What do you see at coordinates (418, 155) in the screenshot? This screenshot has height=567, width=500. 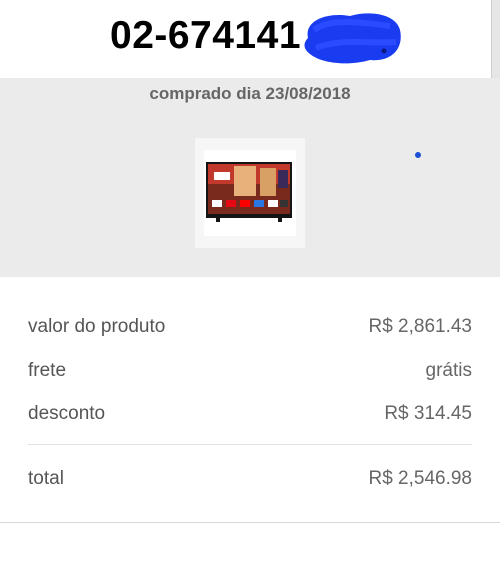 I see `carousel-indicator` at bounding box center [418, 155].